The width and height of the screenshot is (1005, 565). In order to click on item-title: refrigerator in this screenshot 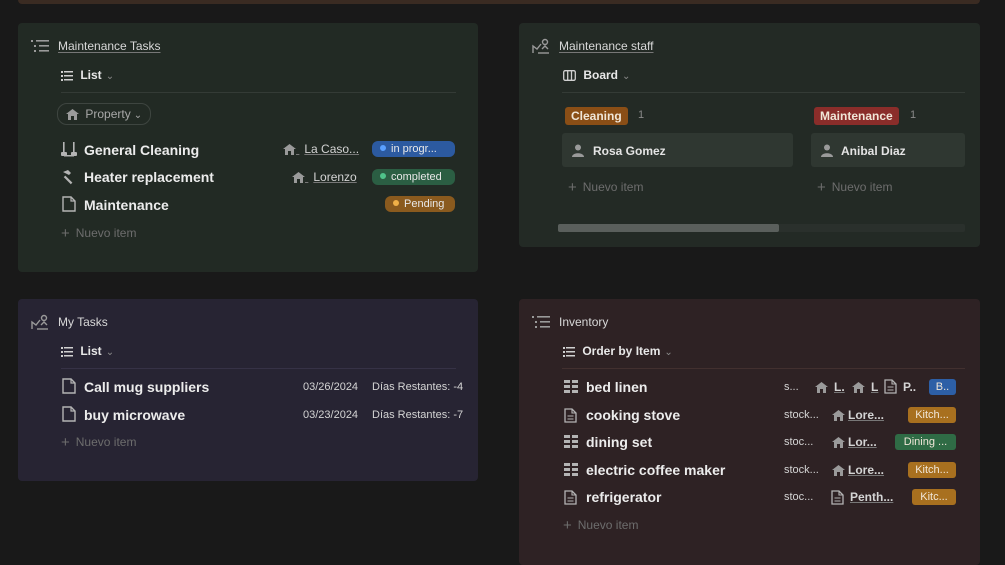, I will do `click(624, 497)`.